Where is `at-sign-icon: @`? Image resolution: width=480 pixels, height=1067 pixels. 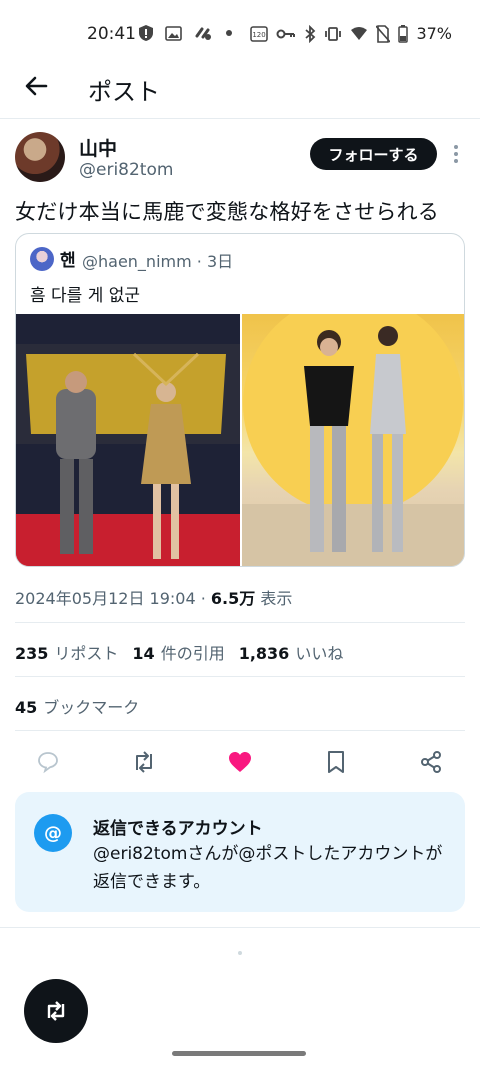
at-sign-icon: @ is located at coordinates (53, 833).